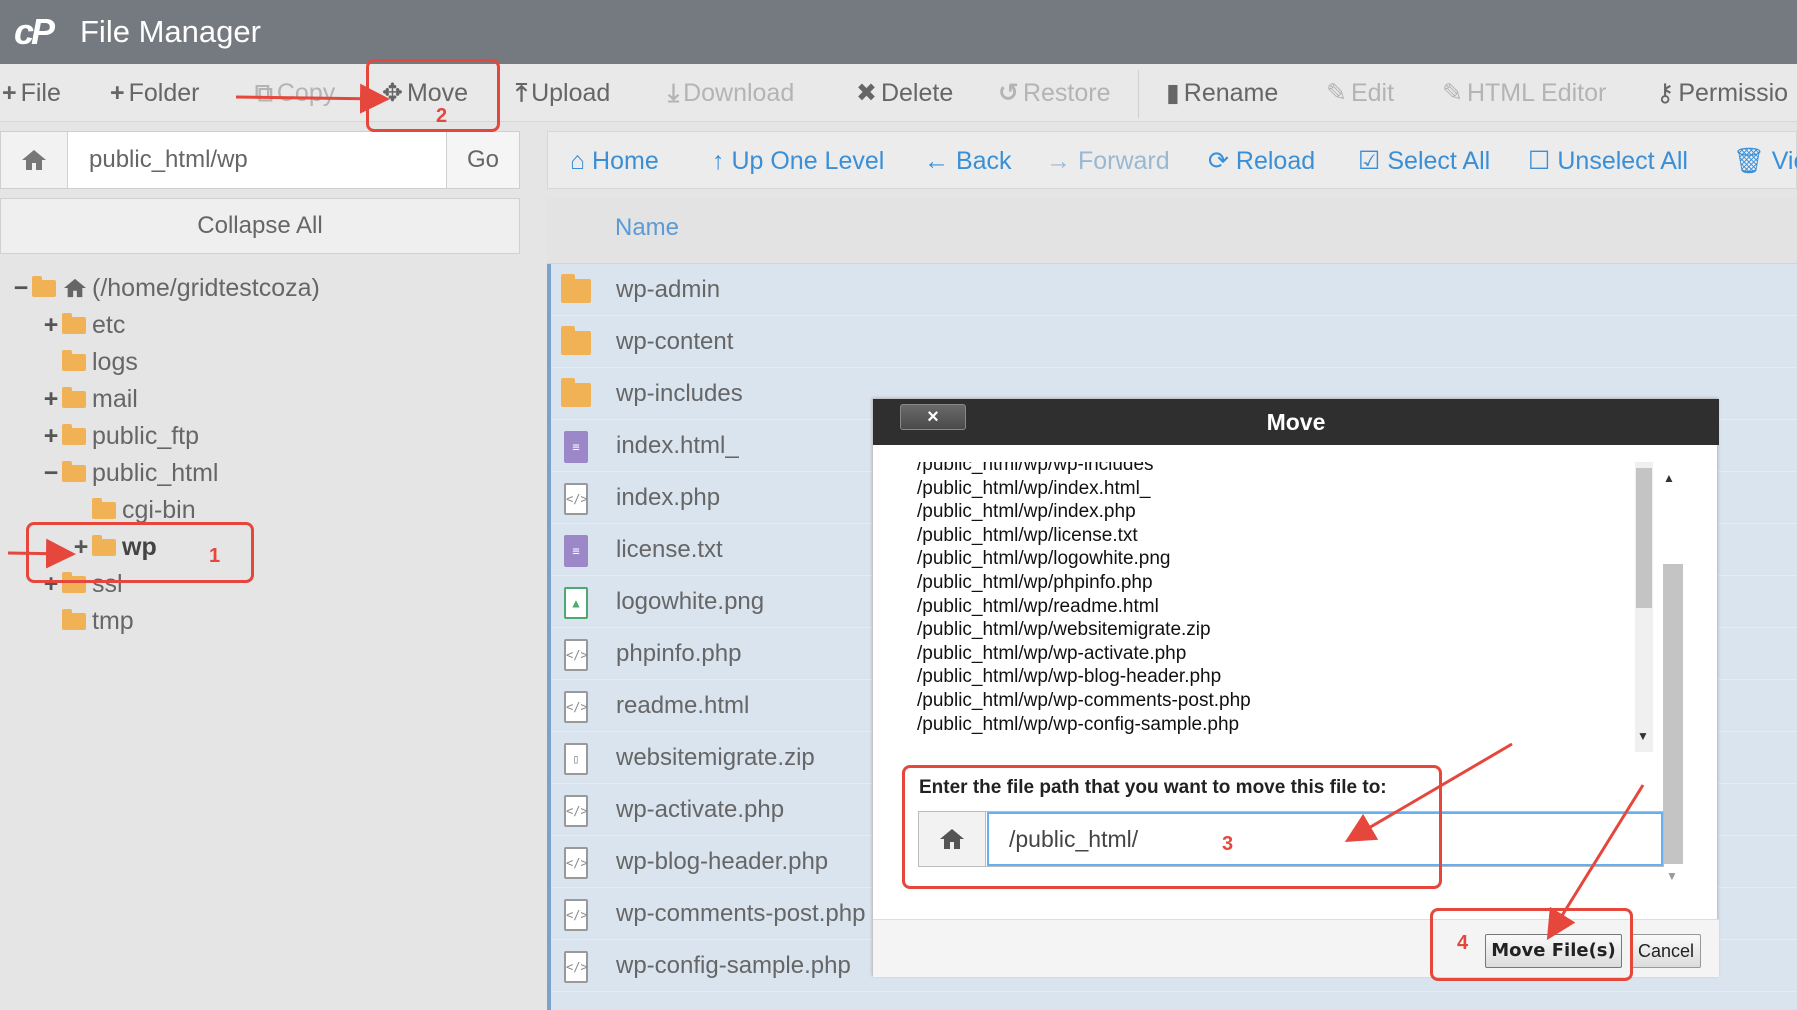 This screenshot has width=1797, height=1010. I want to click on column-name-header: Name, so click(647, 228).